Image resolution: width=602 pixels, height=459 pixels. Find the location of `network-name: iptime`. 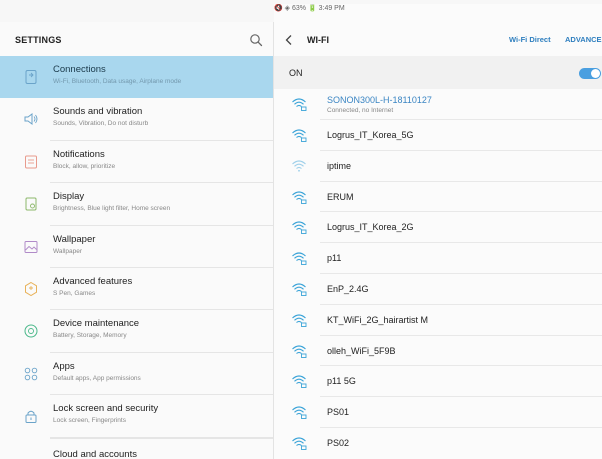

network-name: iptime is located at coordinates (339, 165).